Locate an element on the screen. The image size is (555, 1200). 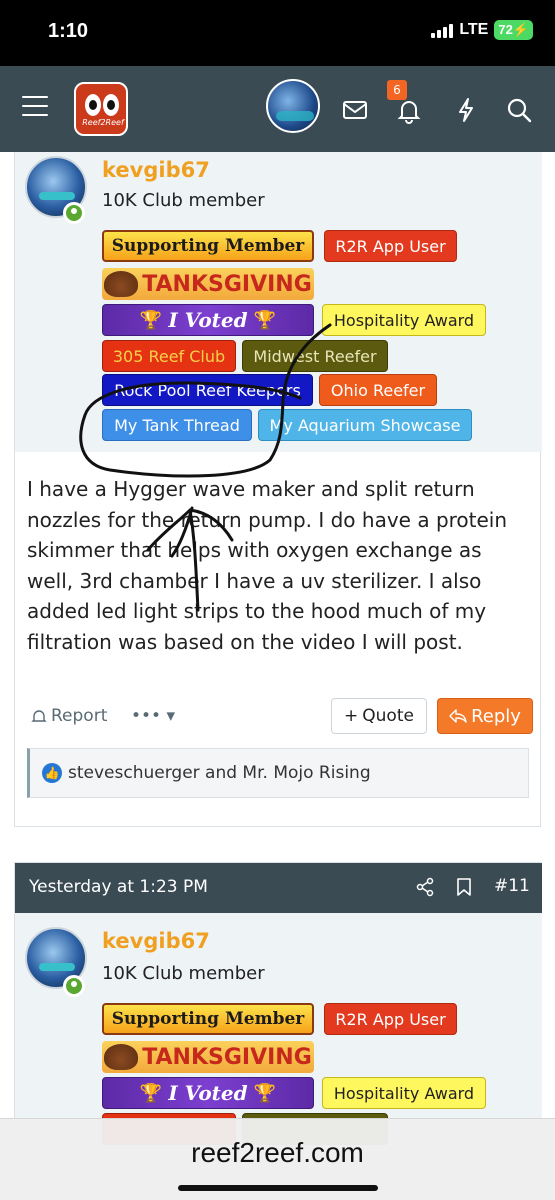
browser-url-bar: reef2reef.com is located at coordinates (277, 1159).